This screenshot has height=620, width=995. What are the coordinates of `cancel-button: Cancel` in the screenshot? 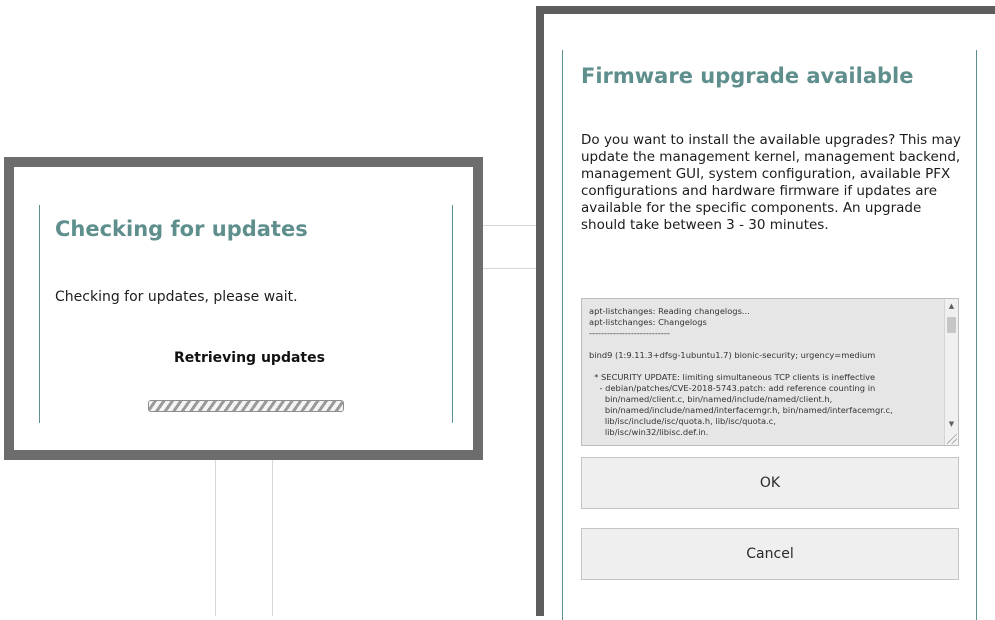 It's located at (770, 554).